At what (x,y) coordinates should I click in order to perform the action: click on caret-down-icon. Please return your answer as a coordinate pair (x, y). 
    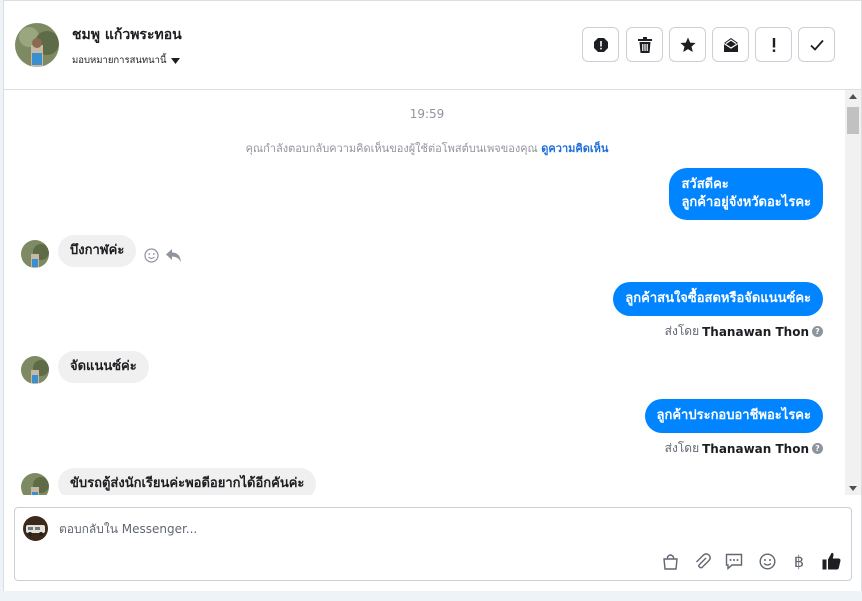
    Looking at the image, I should click on (175, 60).